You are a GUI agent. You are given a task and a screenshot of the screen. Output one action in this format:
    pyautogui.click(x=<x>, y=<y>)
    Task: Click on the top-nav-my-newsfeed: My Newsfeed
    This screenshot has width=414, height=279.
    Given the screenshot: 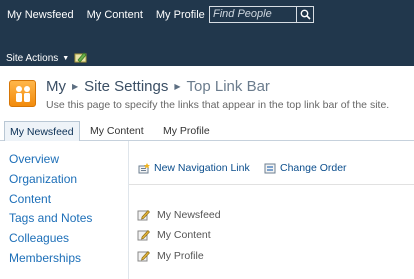 What is the action you would take?
    pyautogui.click(x=40, y=15)
    